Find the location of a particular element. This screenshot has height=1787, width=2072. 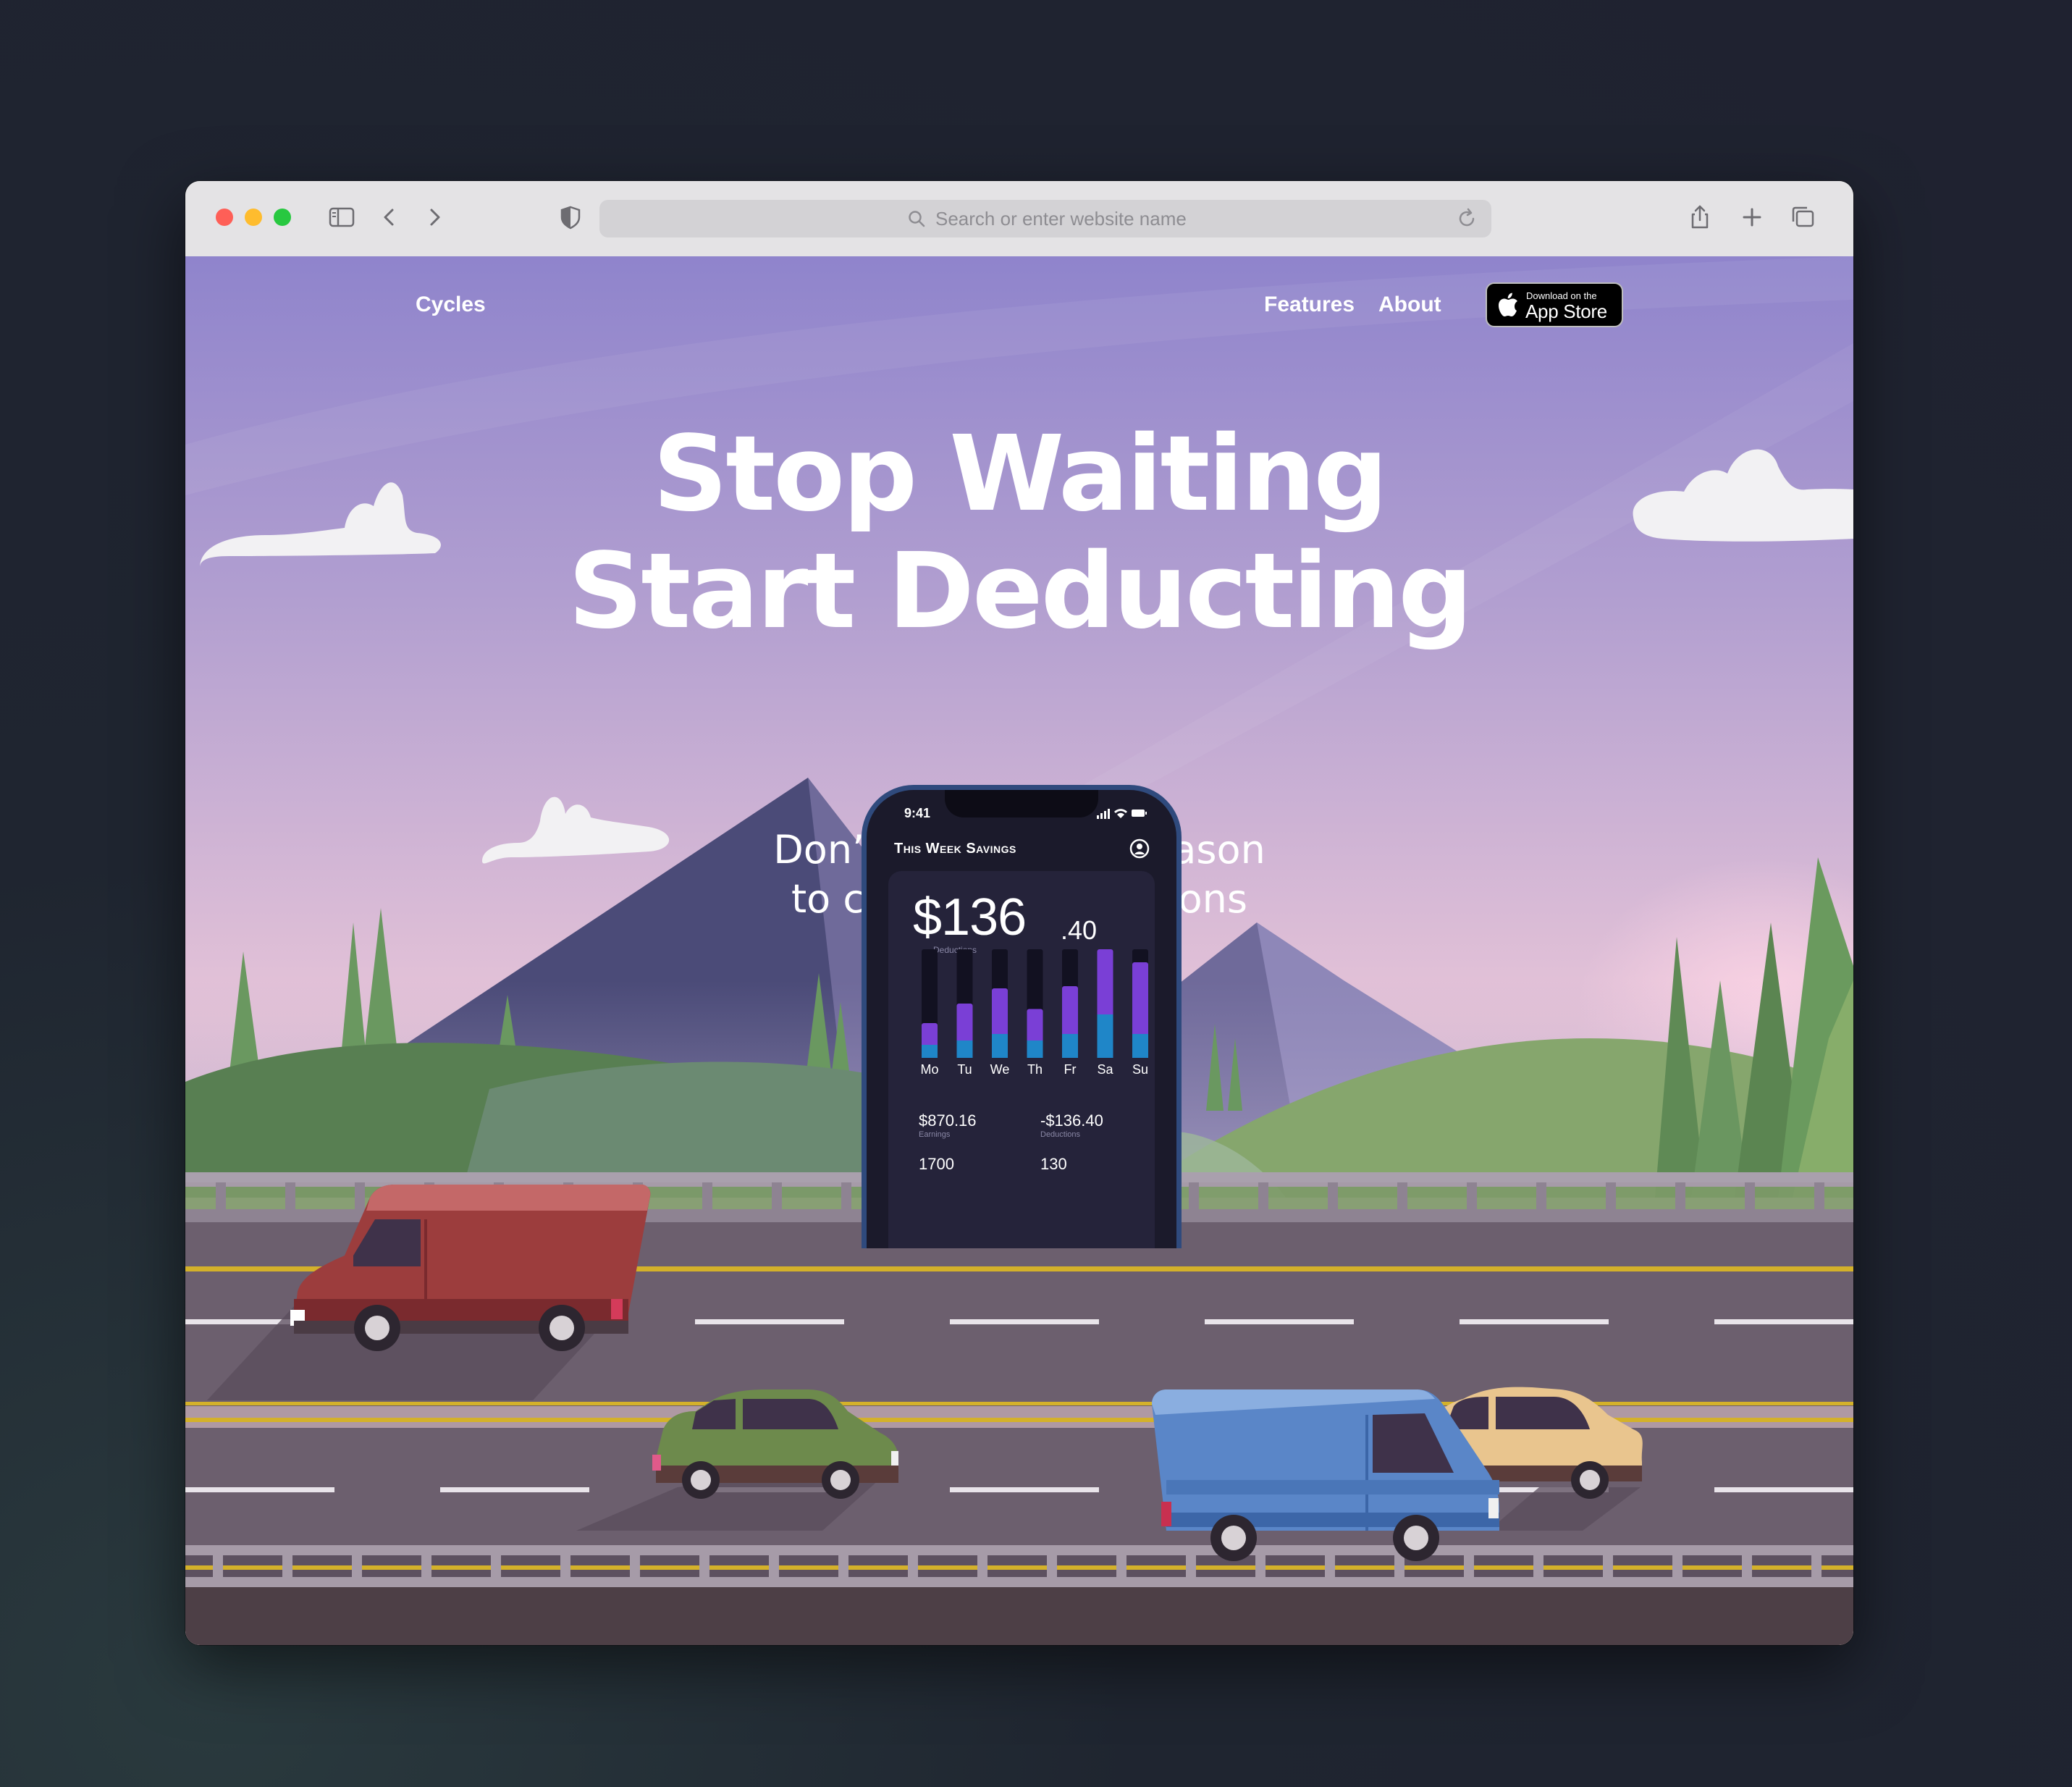

app-store-label: App Store is located at coordinates (1566, 311).